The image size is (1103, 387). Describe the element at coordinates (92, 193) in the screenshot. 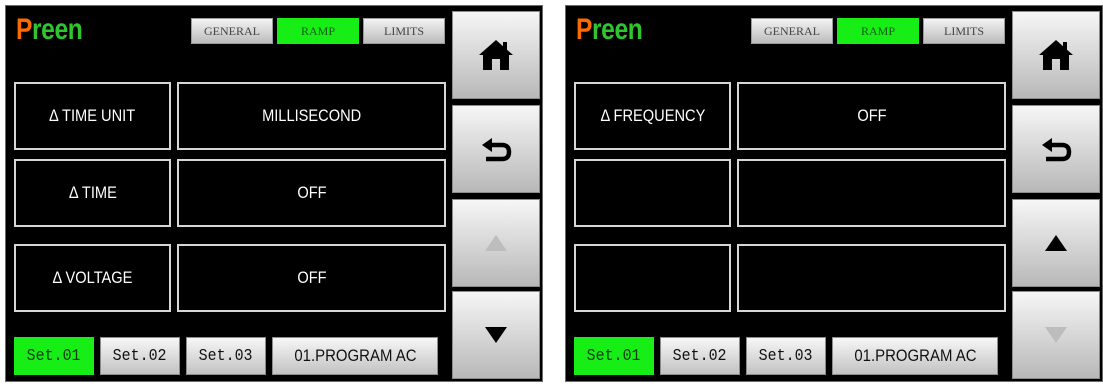

I see `time-label: Δ TIME` at that location.